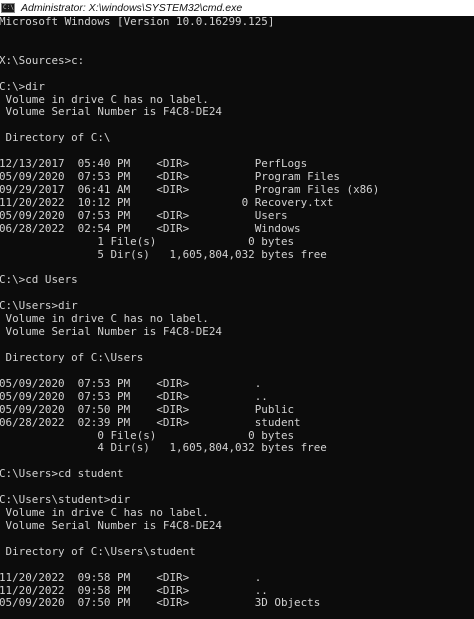 This screenshot has height=619, width=474. I want to click on console-line: 1 File(s) 0 bytes, so click(147, 241).